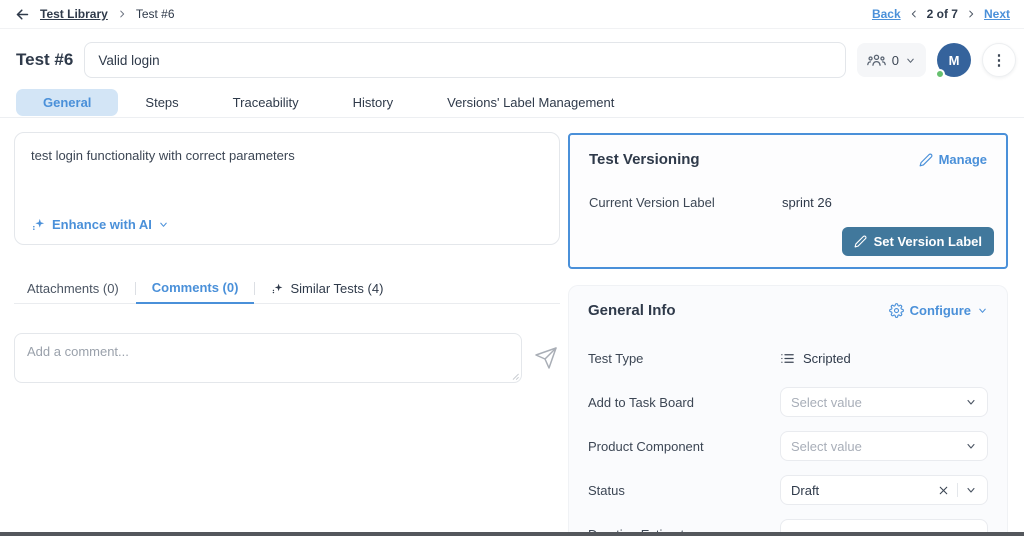 This screenshot has width=1024, height=536. I want to click on subtab-similar-tests: Similar Tests (4), so click(327, 292).